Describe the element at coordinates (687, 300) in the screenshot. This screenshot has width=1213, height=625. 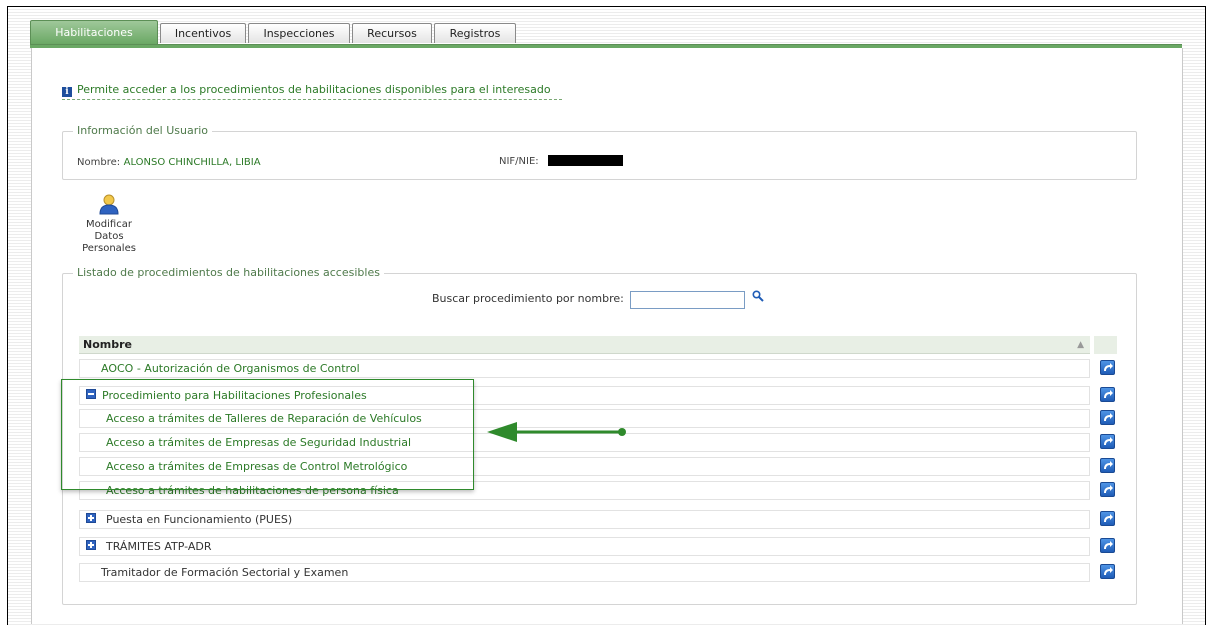
I see `search-input` at that location.